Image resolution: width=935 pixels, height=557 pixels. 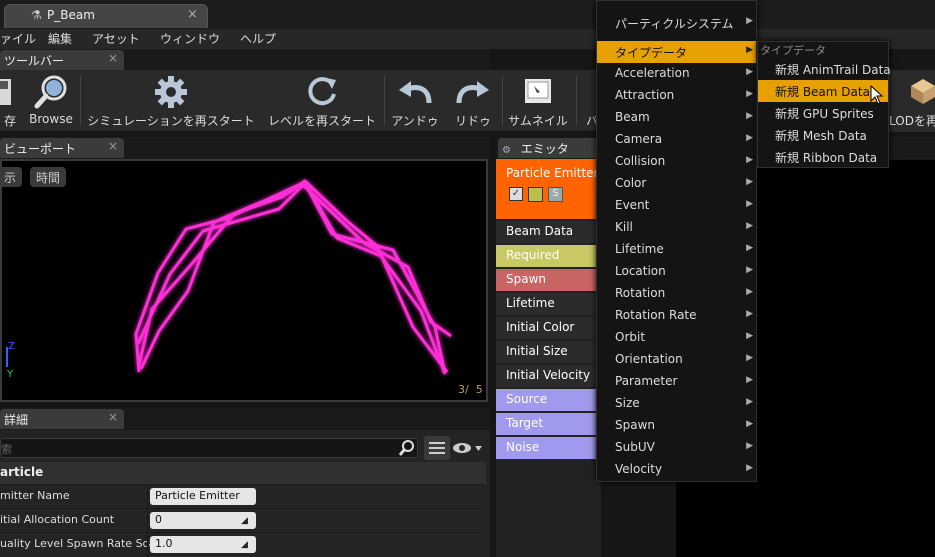 What do you see at coordinates (912, 101) in the screenshot?
I see `restart-lod-button: LODを再` at bounding box center [912, 101].